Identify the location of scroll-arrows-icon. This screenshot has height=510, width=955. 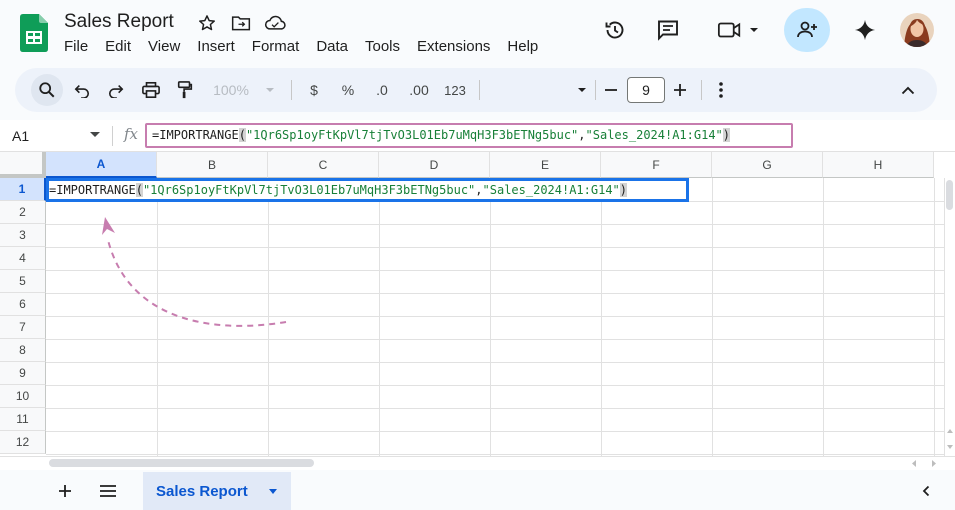
(950, 439).